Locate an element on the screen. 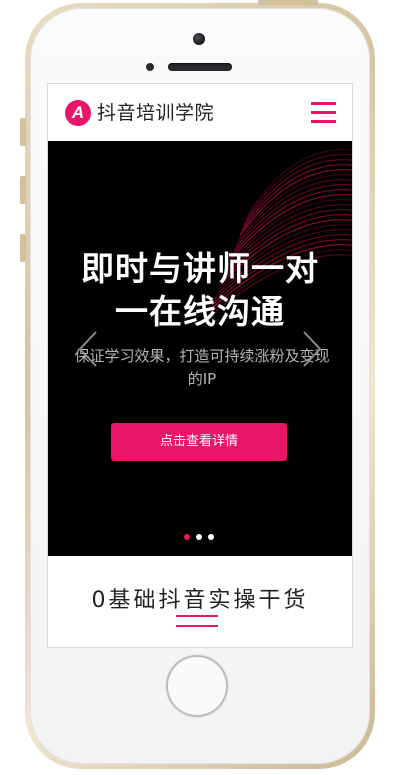 Image resolution: width=400 pixels, height=775 pixels. banner-headline: 即时与讲师一对 一在线沟通 is located at coordinates (200, 290).